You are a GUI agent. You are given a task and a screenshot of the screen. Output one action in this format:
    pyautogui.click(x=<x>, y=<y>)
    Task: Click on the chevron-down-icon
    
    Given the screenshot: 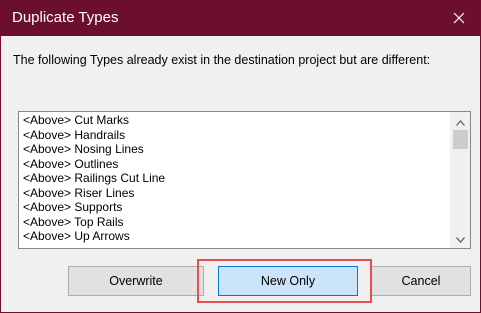 What is the action you would take?
    pyautogui.click(x=460, y=239)
    